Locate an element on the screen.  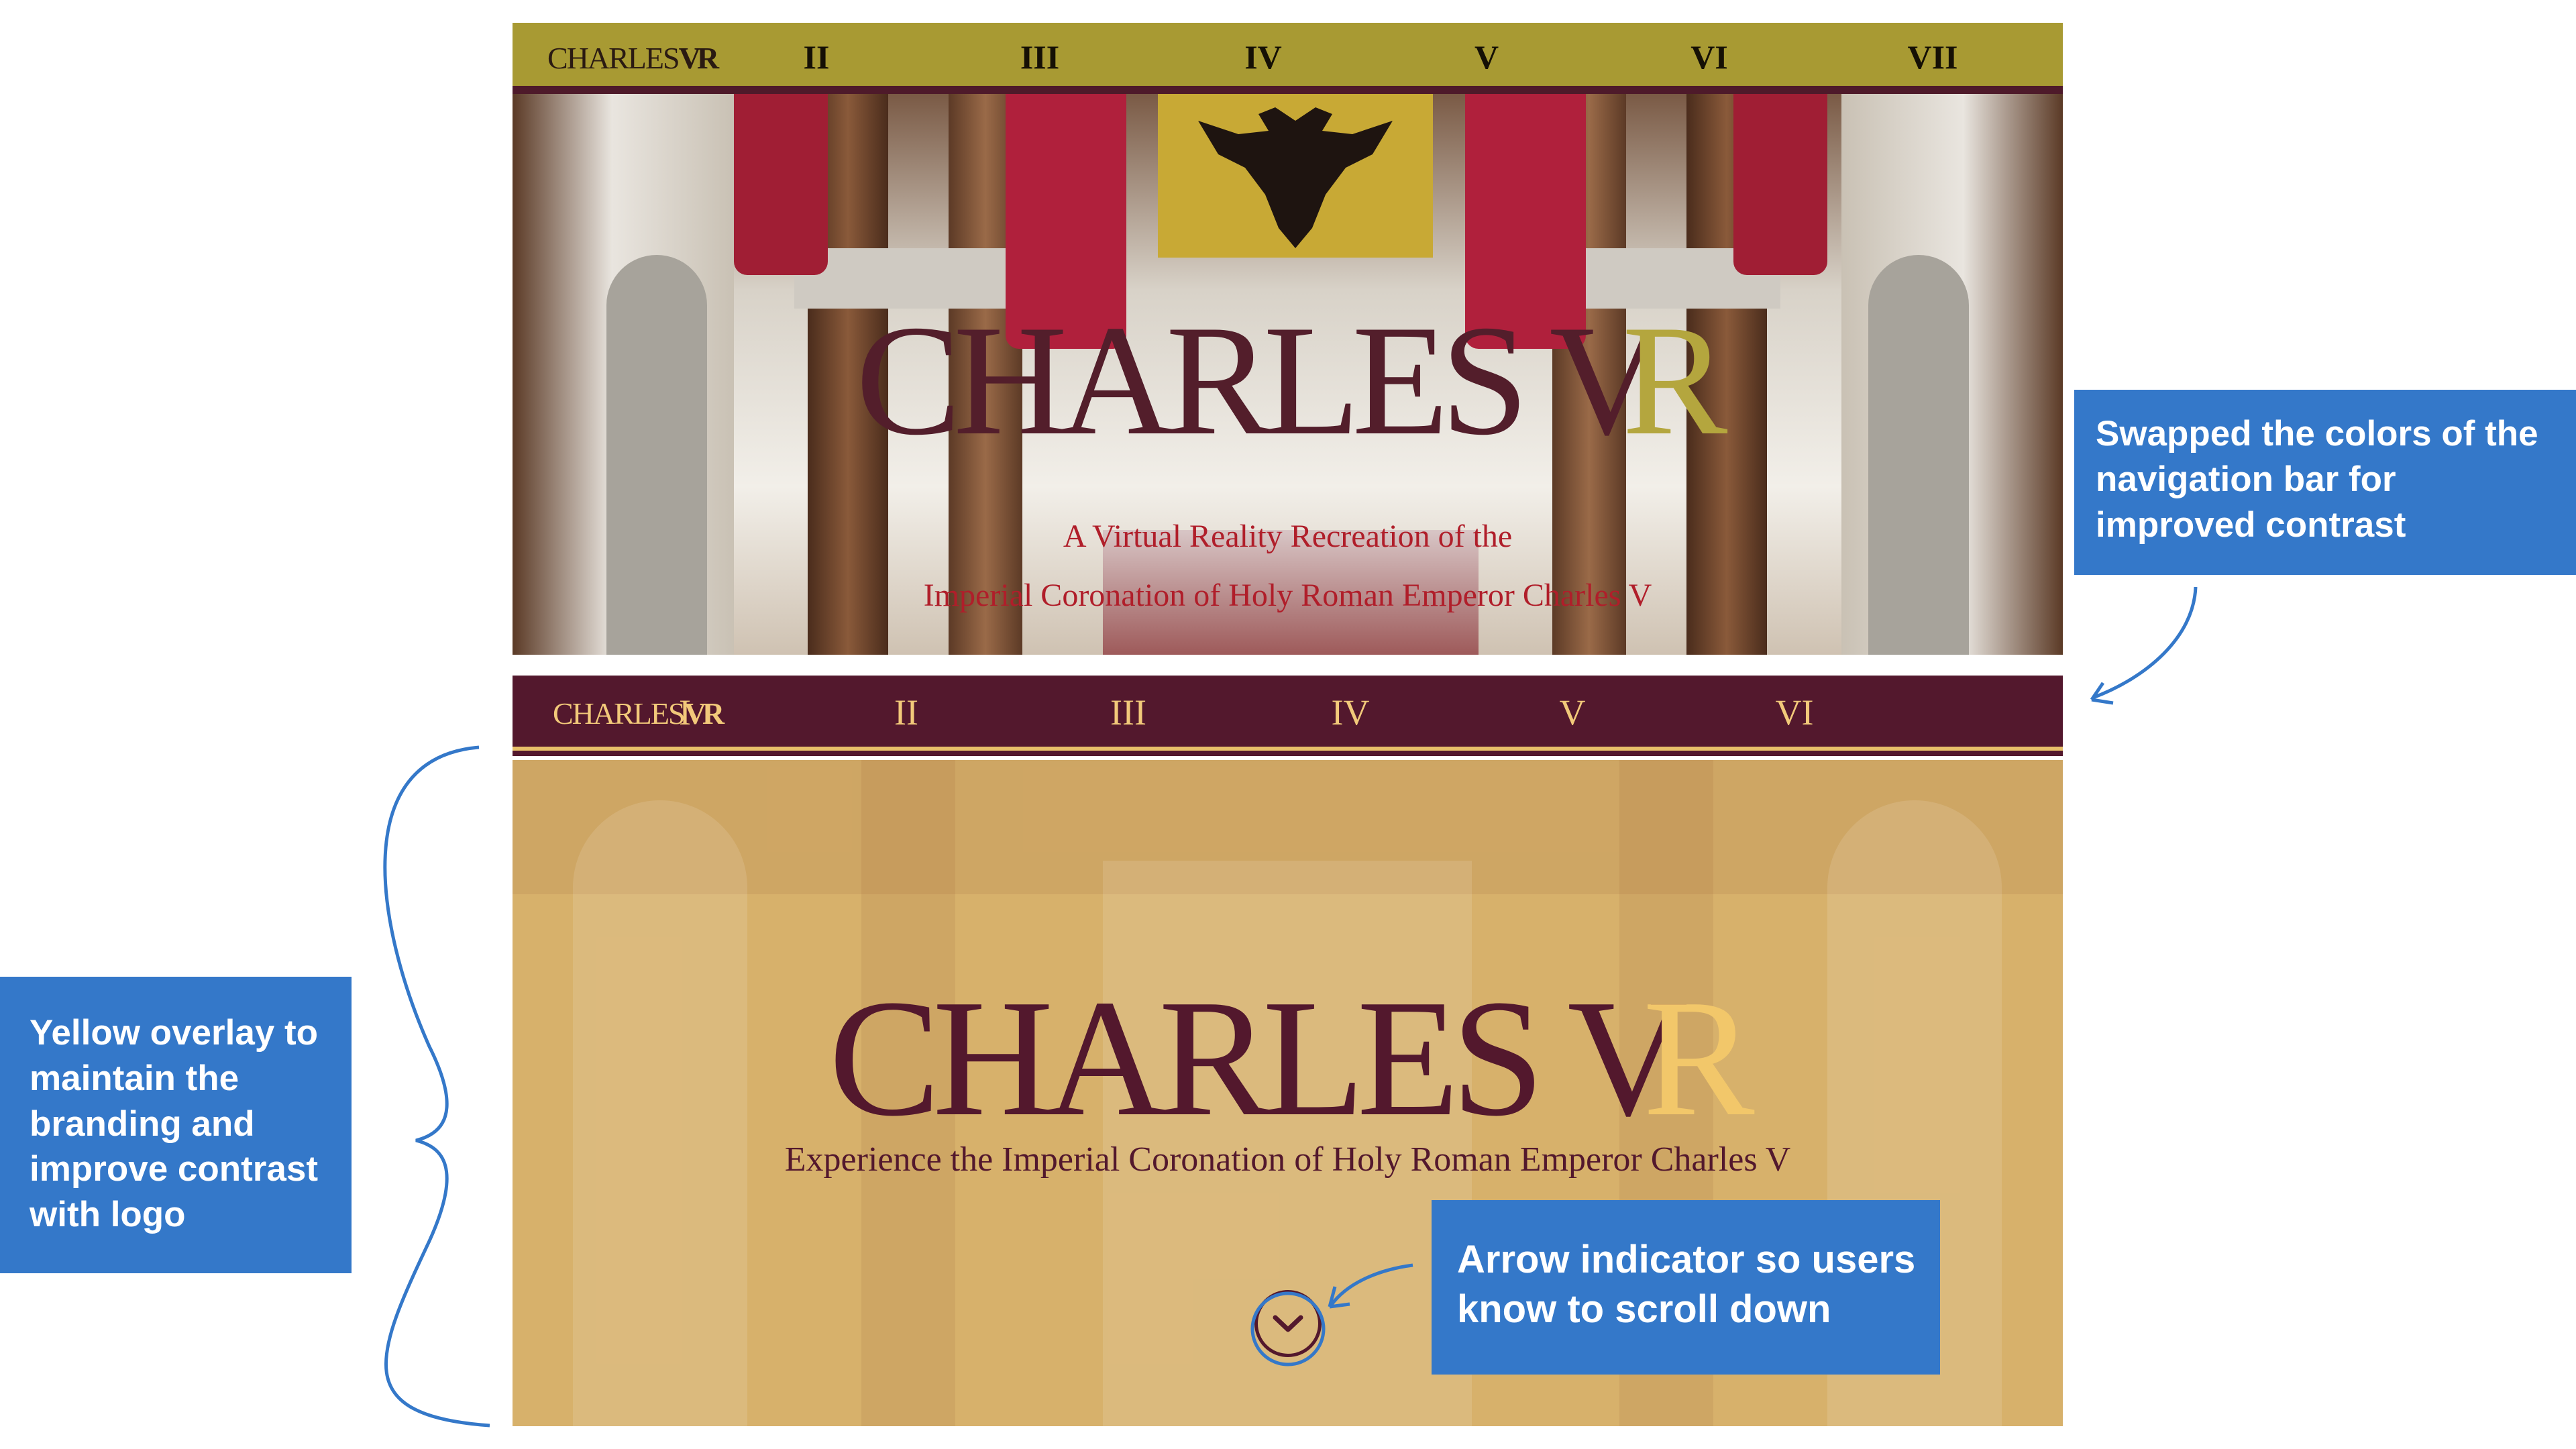
overlay-brace is located at coordinates (436, 1086).